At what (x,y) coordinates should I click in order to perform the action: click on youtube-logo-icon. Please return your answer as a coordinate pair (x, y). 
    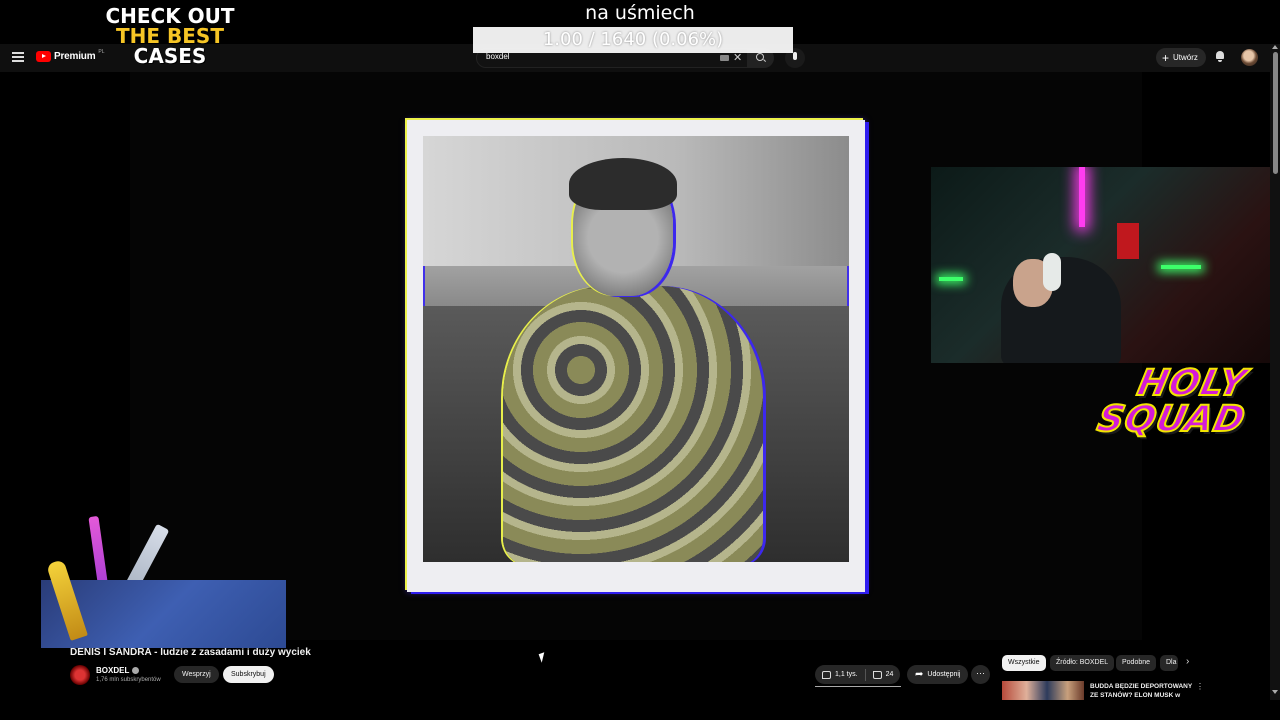
    Looking at the image, I should click on (43, 56).